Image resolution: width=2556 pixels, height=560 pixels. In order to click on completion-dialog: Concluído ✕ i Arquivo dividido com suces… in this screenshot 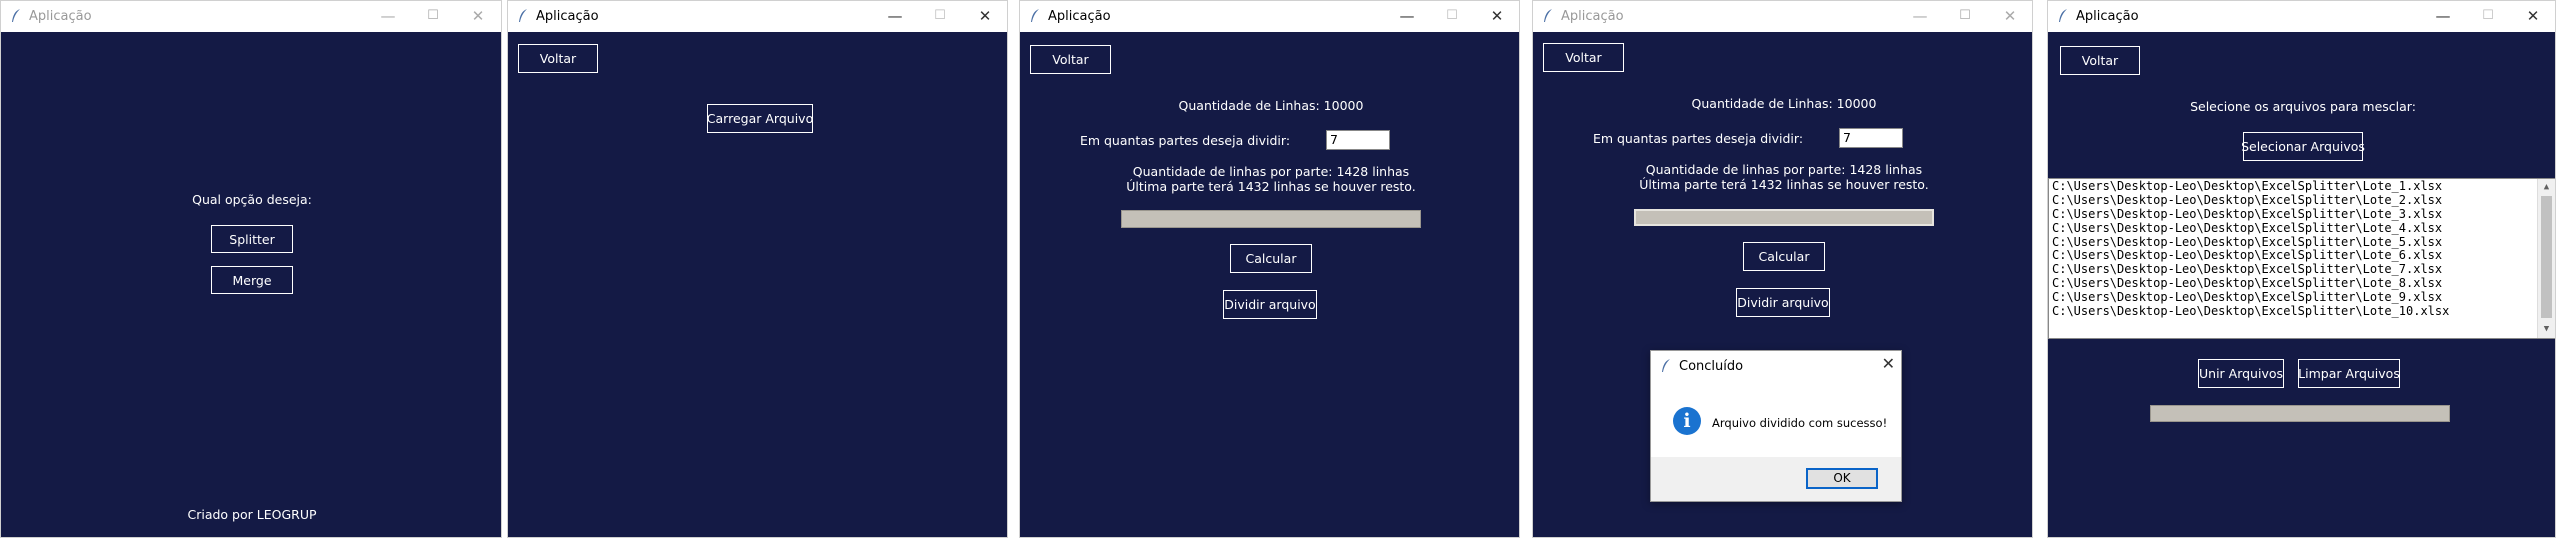, I will do `click(1776, 426)`.